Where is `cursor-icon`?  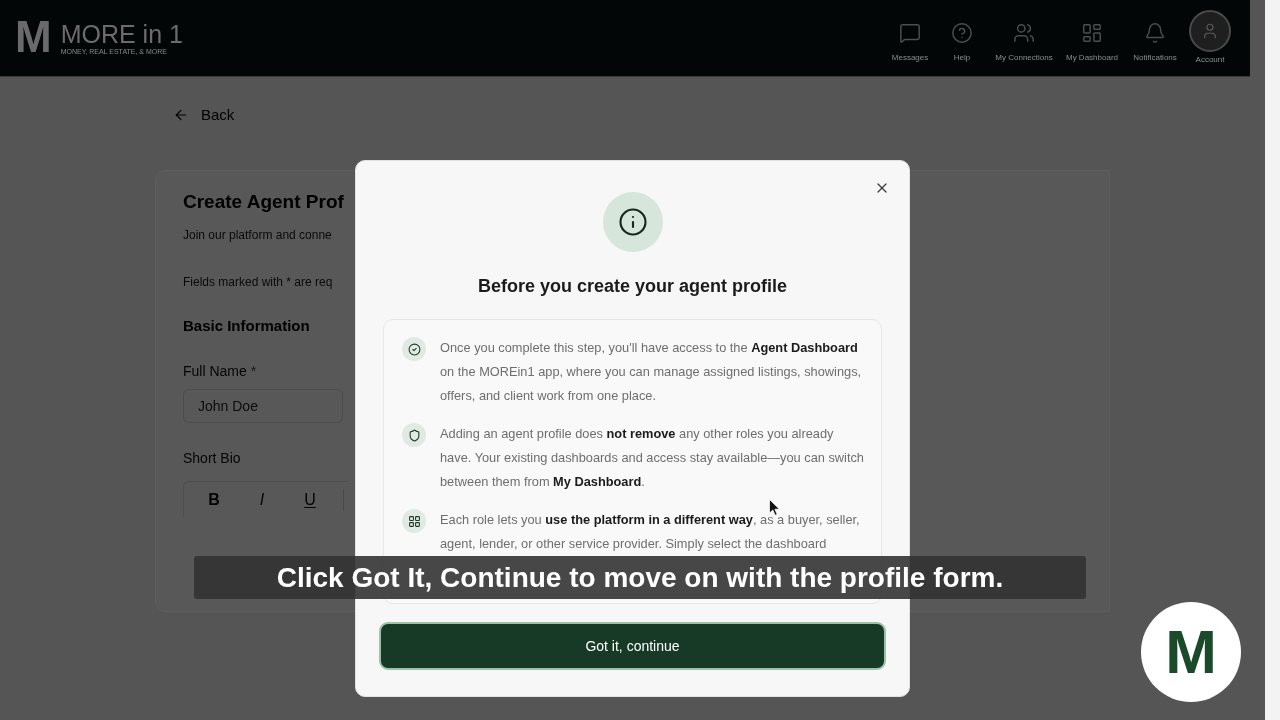 cursor-icon is located at coordinates (774, 507).